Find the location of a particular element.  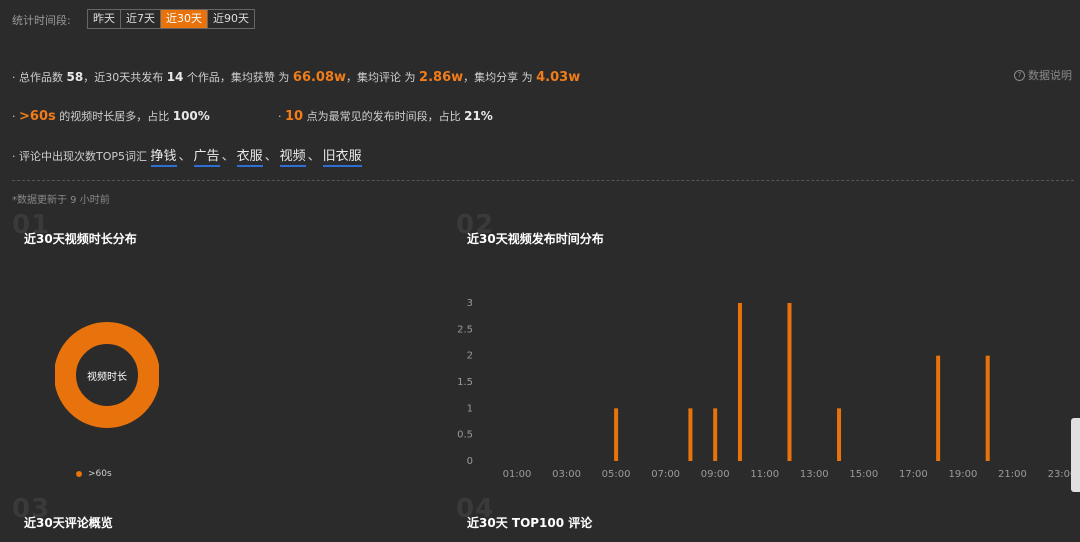

bar-18:00 is located at coordinates (938, 408).